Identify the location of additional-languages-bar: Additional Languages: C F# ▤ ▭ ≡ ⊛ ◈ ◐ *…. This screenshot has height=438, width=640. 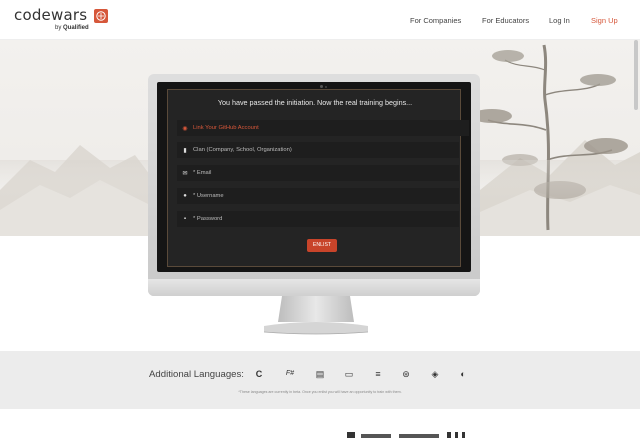
(320, 380).